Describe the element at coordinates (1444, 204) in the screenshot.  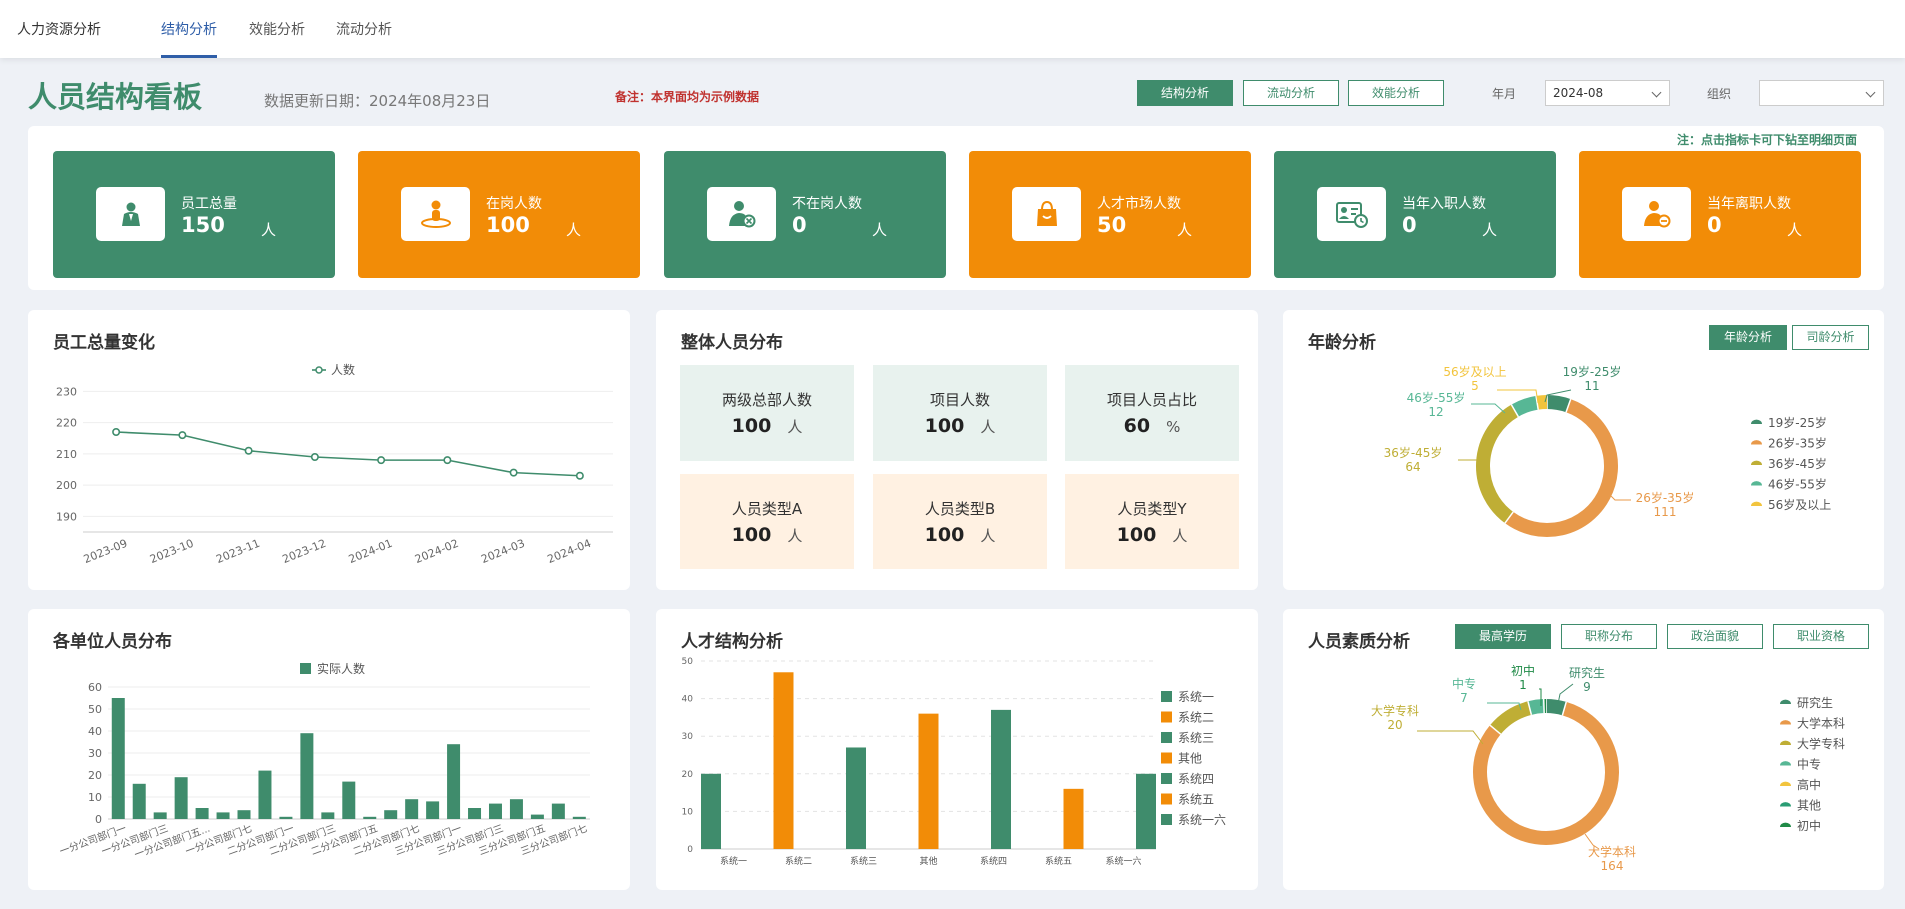
I see `kpi-label: 当年入职人数` at that location.